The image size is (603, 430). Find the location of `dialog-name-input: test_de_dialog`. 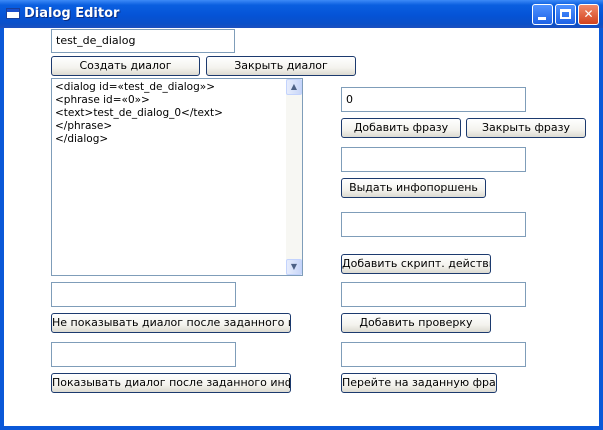

dialog-name-input: test_de_dialog is located at coordinates (143, 41).